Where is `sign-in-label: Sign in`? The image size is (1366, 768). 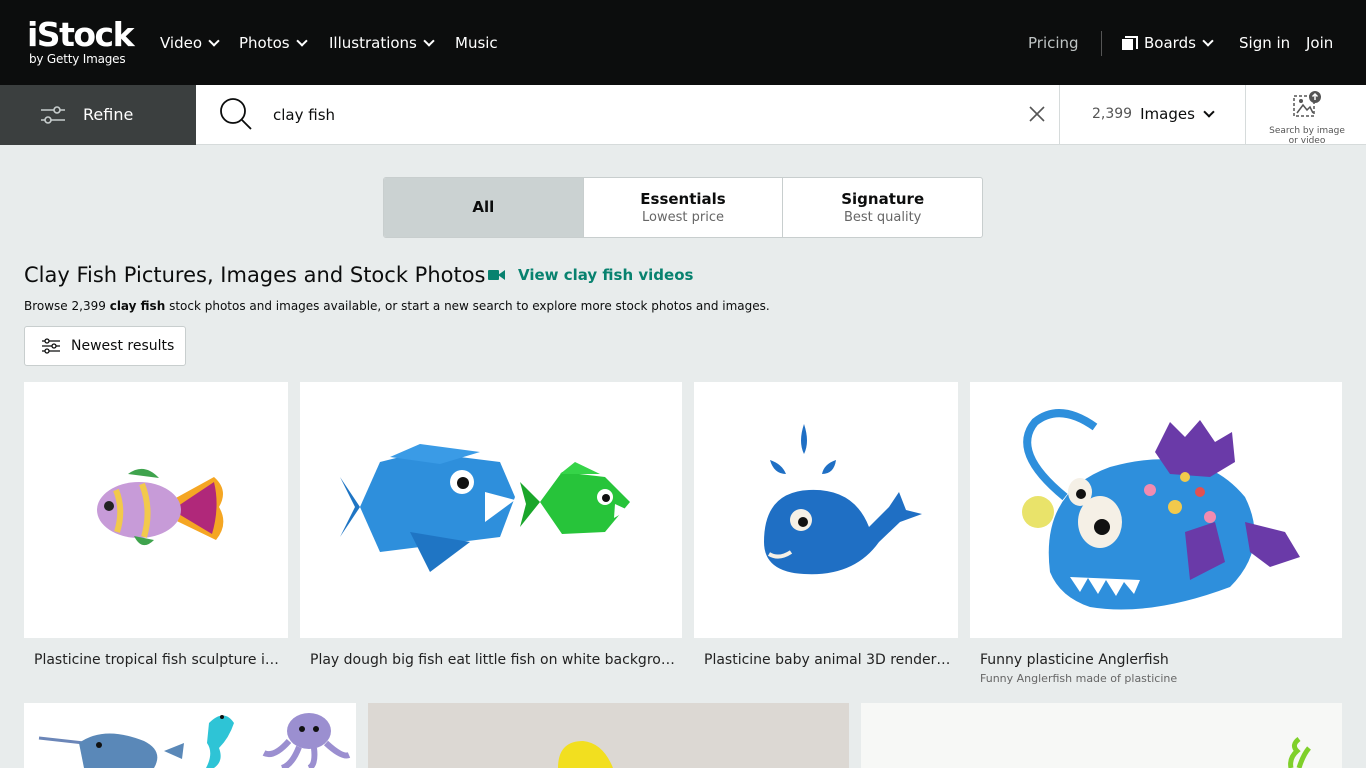
sign-in-label: Sign in is located at coordinates (1265, 43).